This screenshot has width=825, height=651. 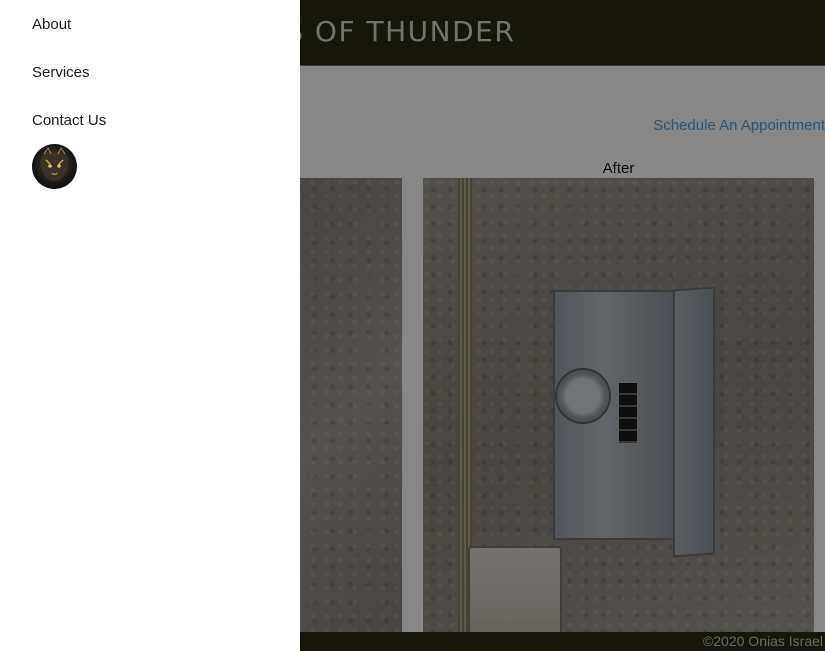 I want to click on nav-link-services: Services, so click(x=61, y=72).